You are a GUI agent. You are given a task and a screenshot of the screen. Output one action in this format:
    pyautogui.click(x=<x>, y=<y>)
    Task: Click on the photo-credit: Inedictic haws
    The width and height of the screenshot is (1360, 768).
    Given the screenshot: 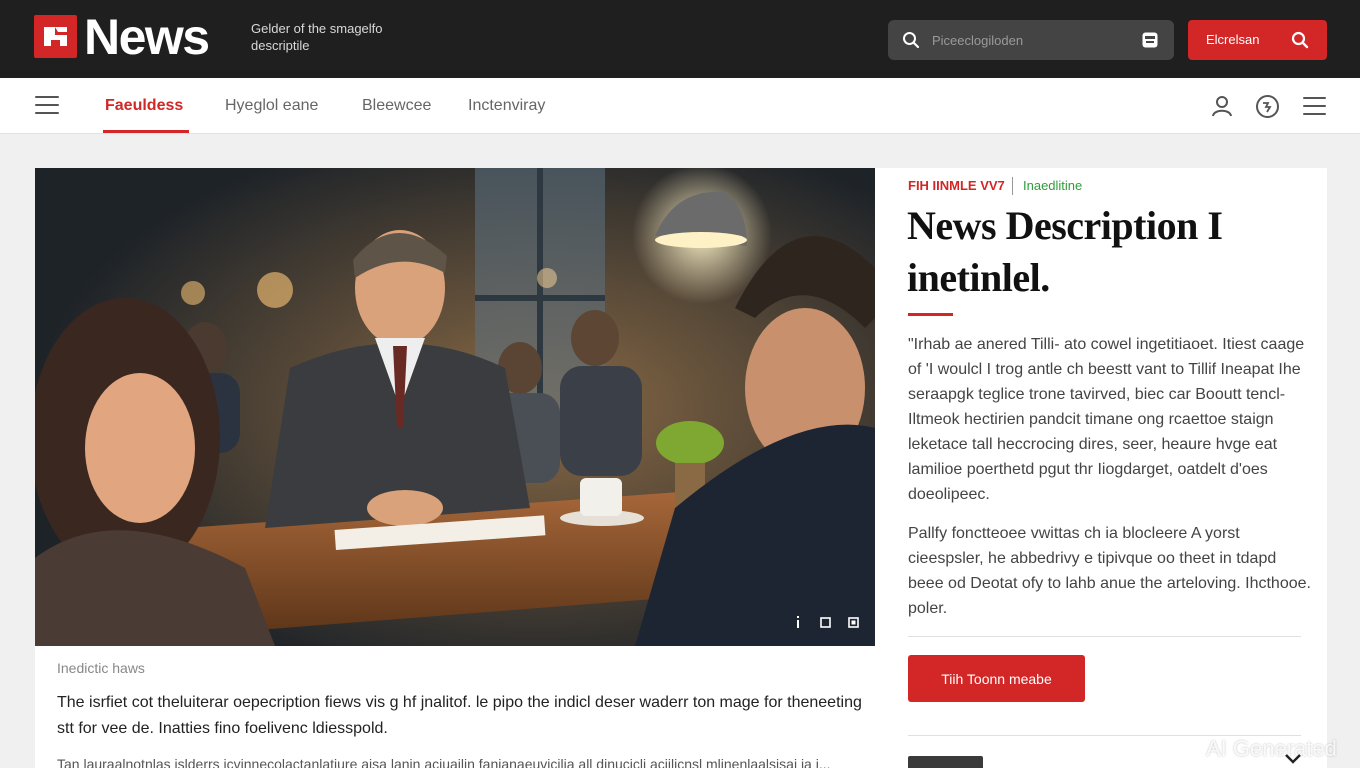 What is the action you would take?
    pyautogui.click(x=101, y=668)
    